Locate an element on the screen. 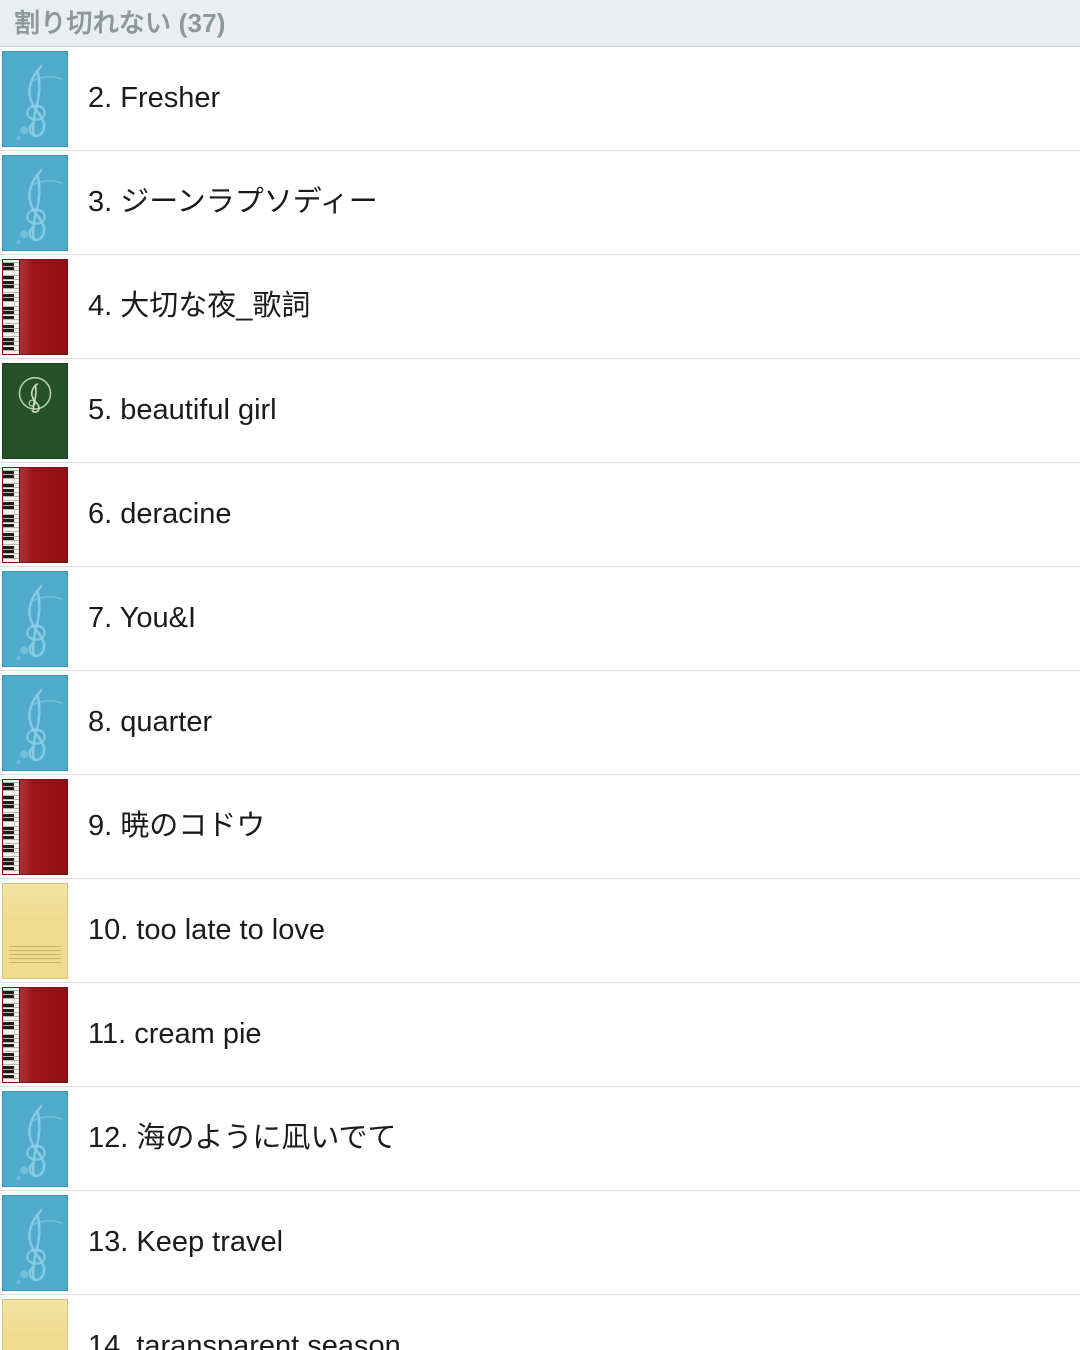 This screenshot has height=1350, width=1080. track-title: 3. ジーンラプソディー is located at coordinates (233, 201).